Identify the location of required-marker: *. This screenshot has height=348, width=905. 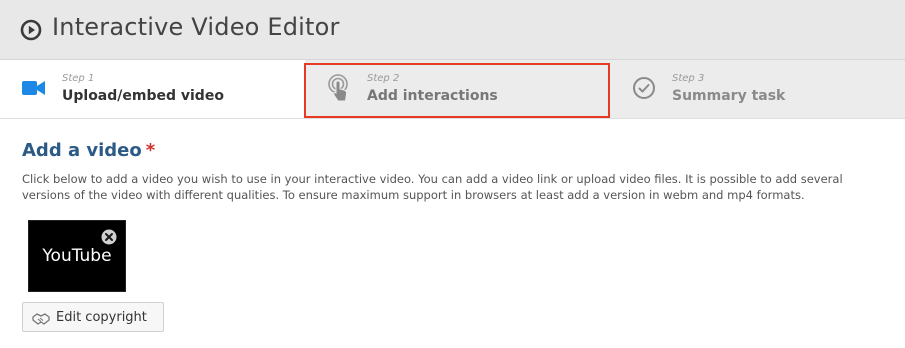
(150, 150).